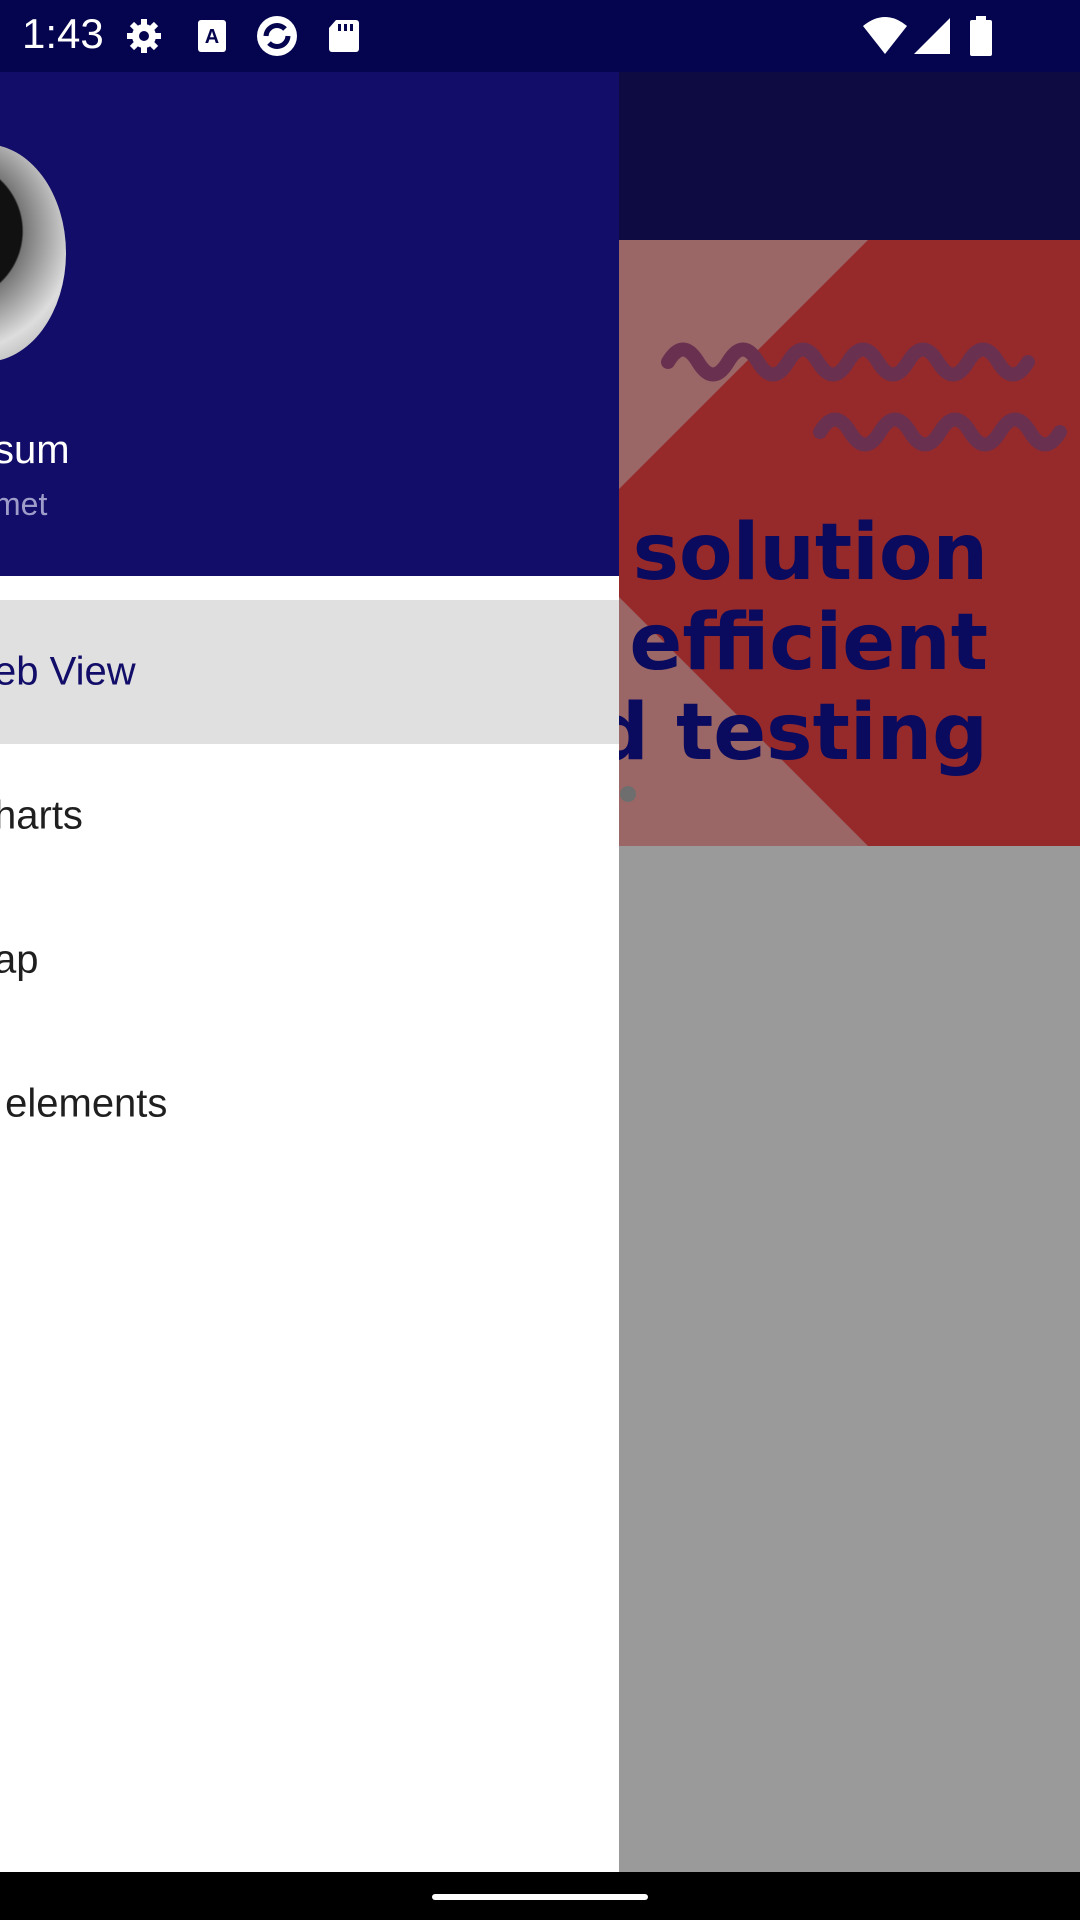  Describe the element at coordinates (981, 36) in the screenshot. I see `battery-icon` at that location.